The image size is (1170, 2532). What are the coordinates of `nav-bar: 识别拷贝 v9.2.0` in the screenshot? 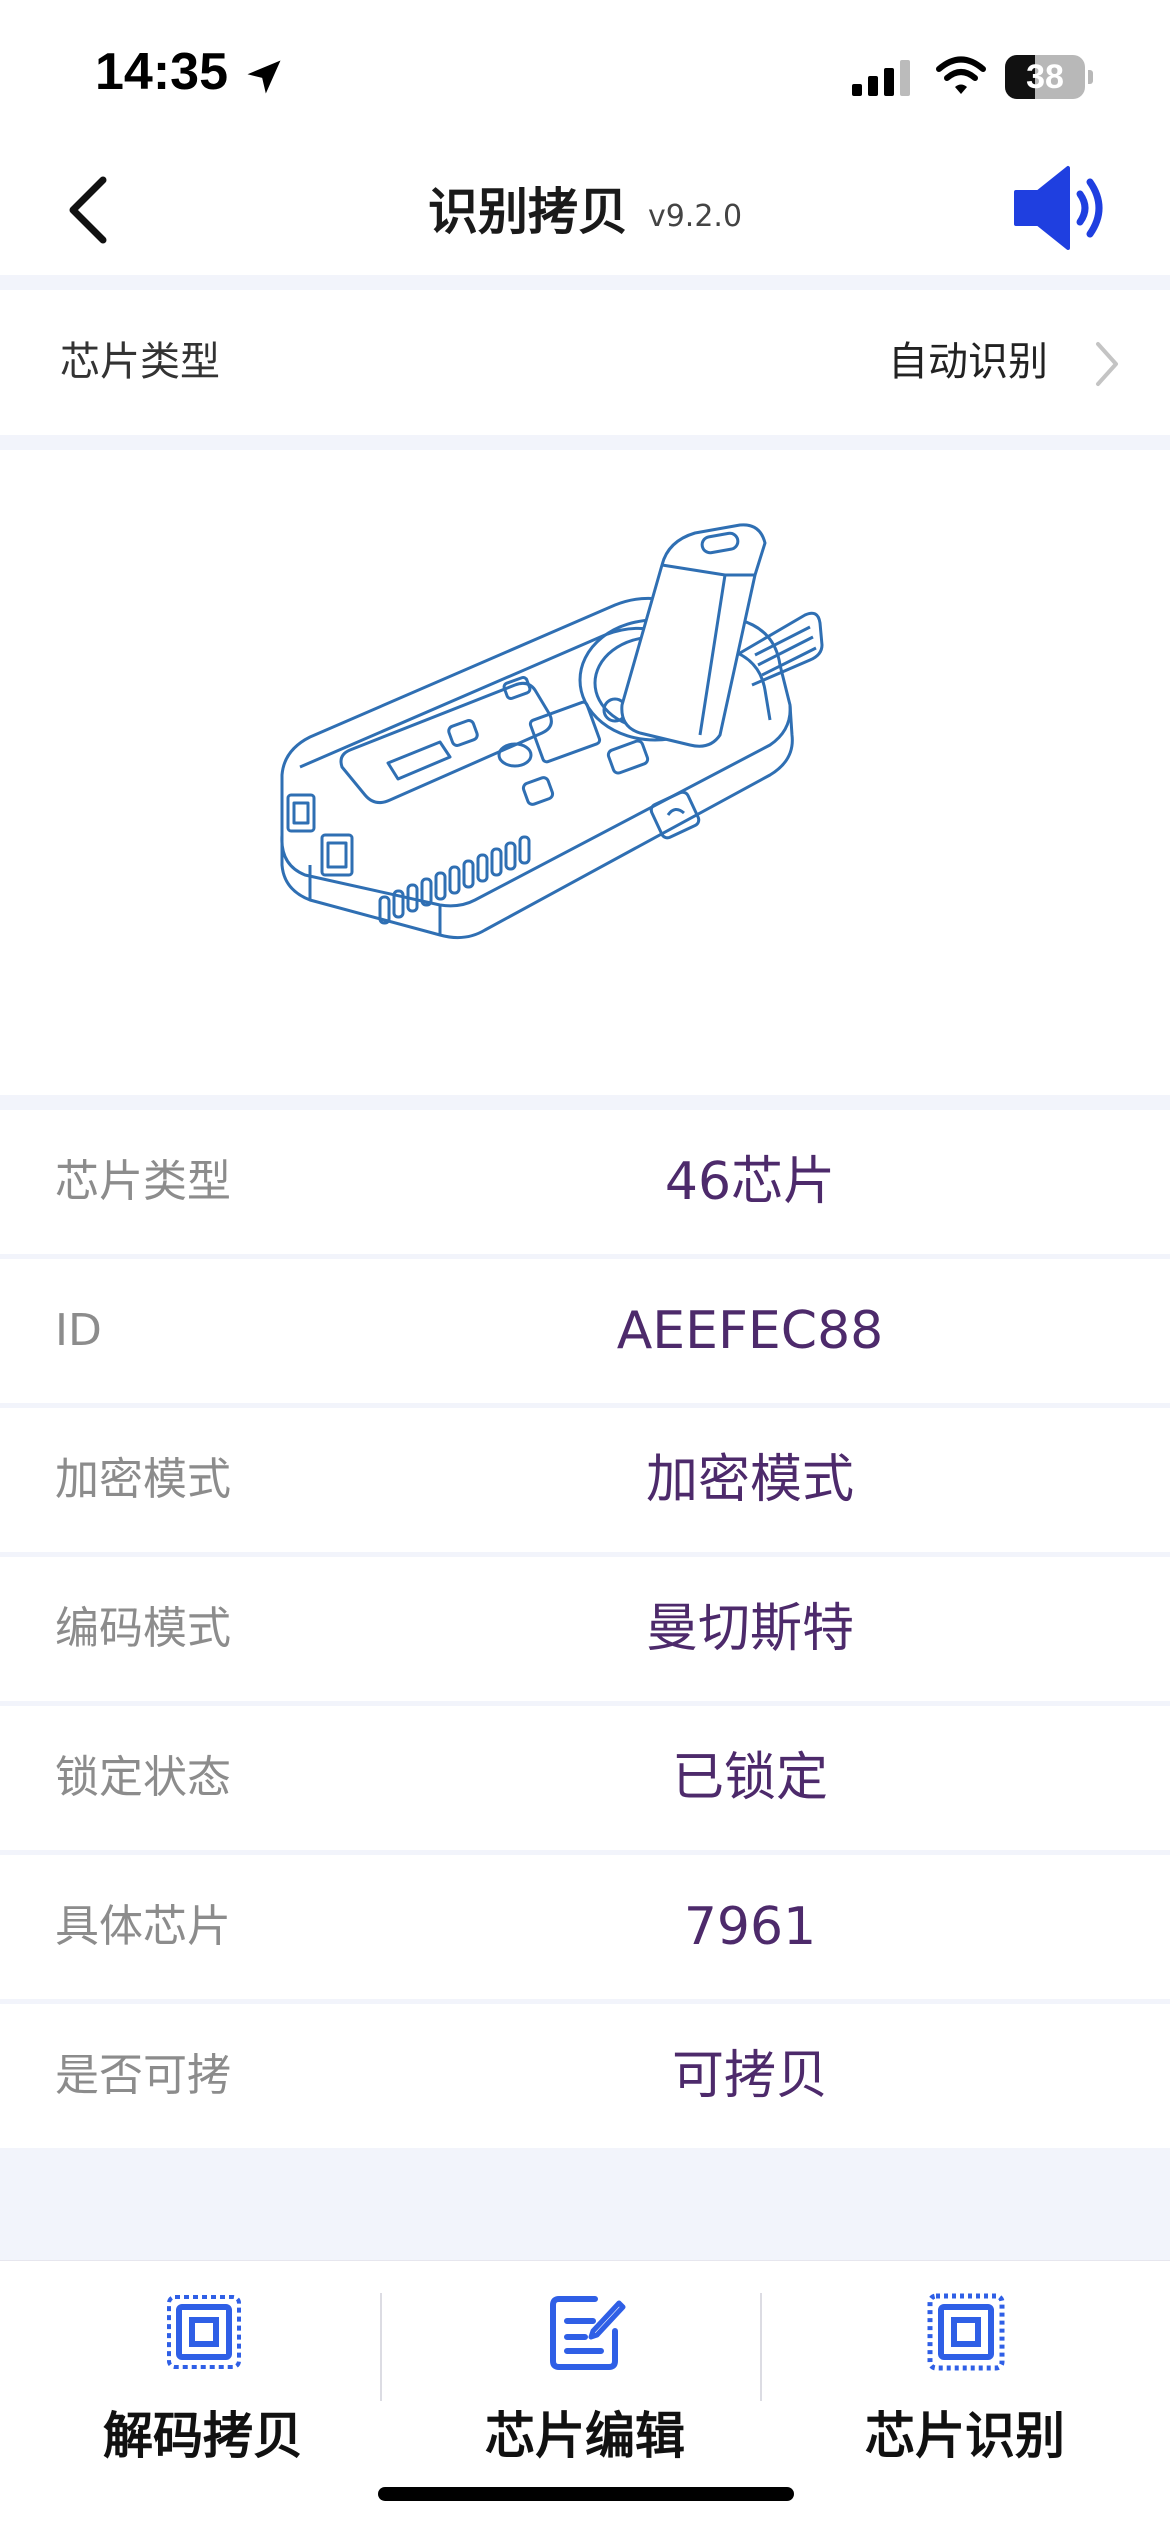 It's located at (585, 207).